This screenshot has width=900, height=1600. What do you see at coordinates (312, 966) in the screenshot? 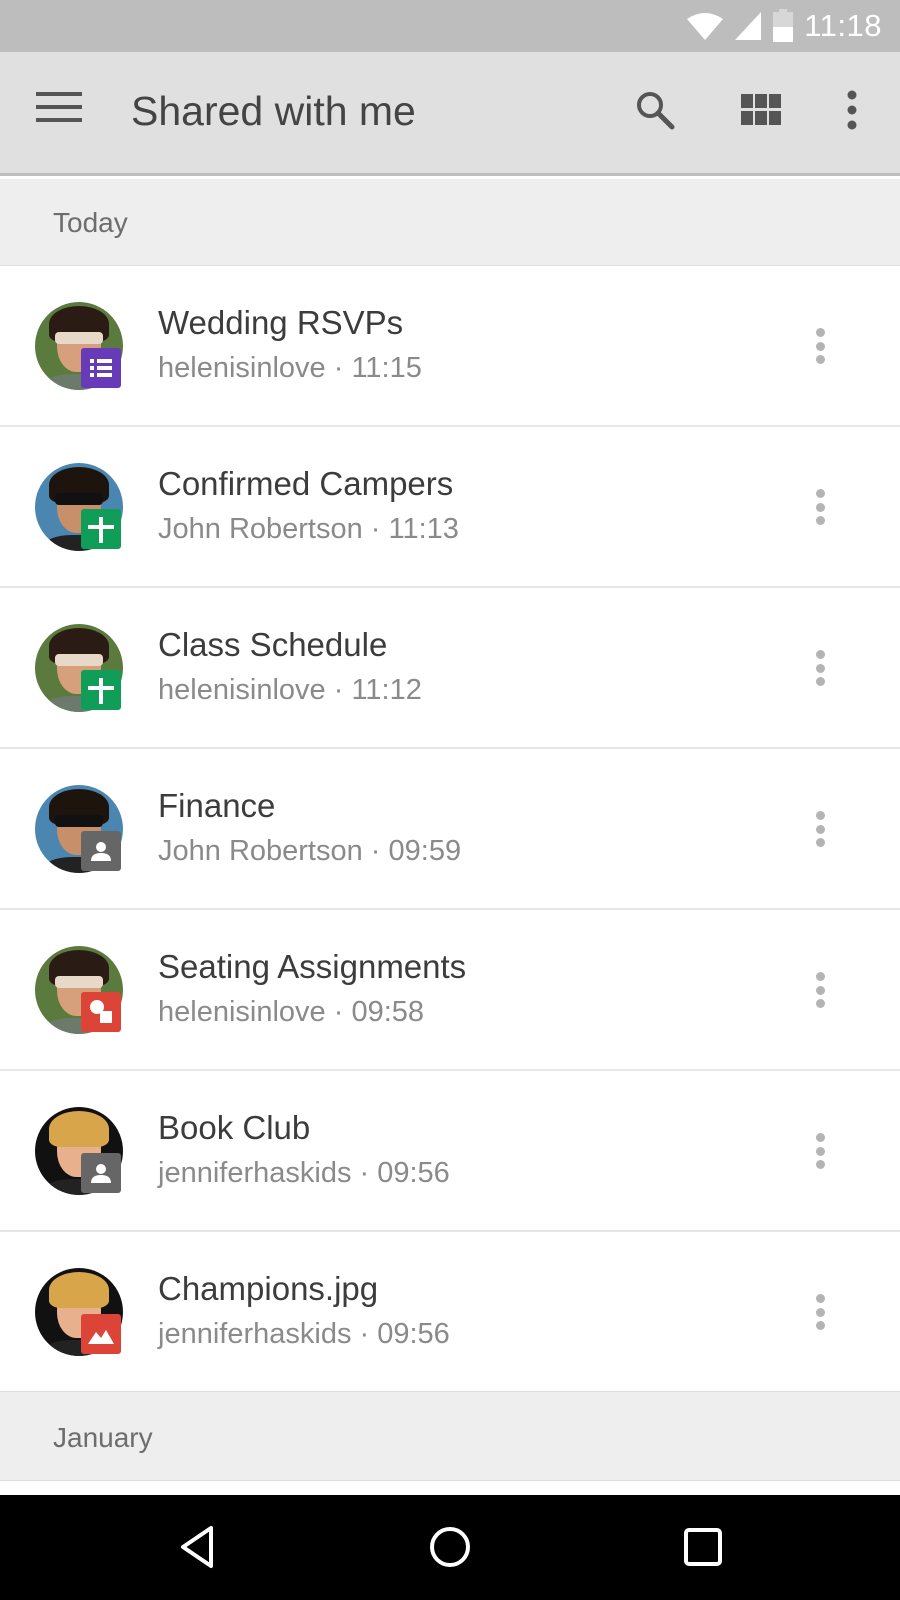
I see `file-name: Seating Assignments` at bounding box center [312, 966].